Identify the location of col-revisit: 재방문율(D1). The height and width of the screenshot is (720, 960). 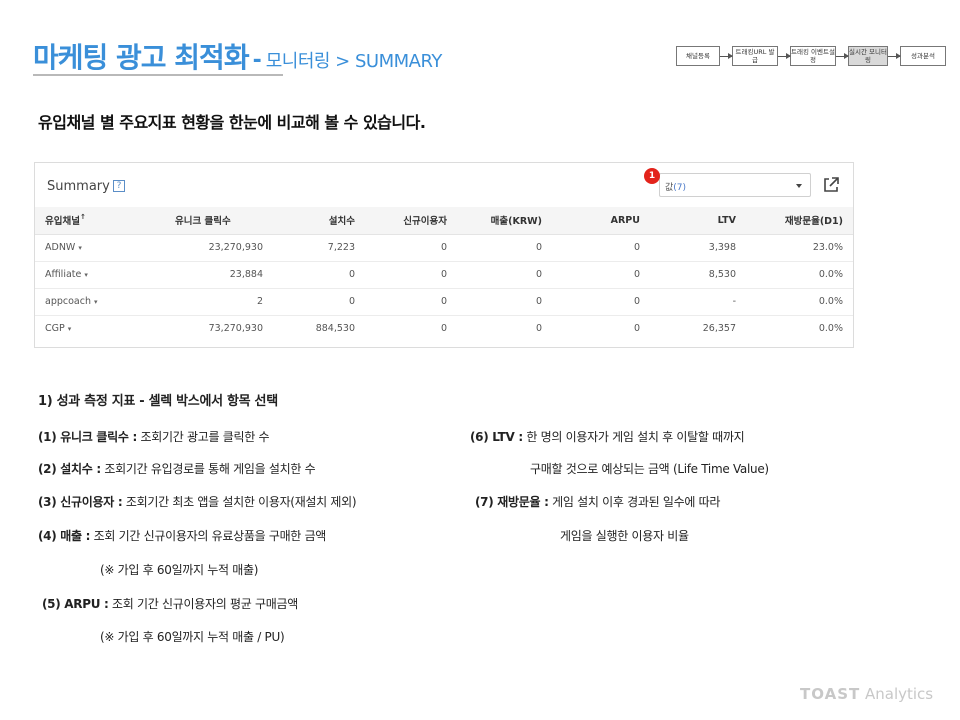
(799, 221).